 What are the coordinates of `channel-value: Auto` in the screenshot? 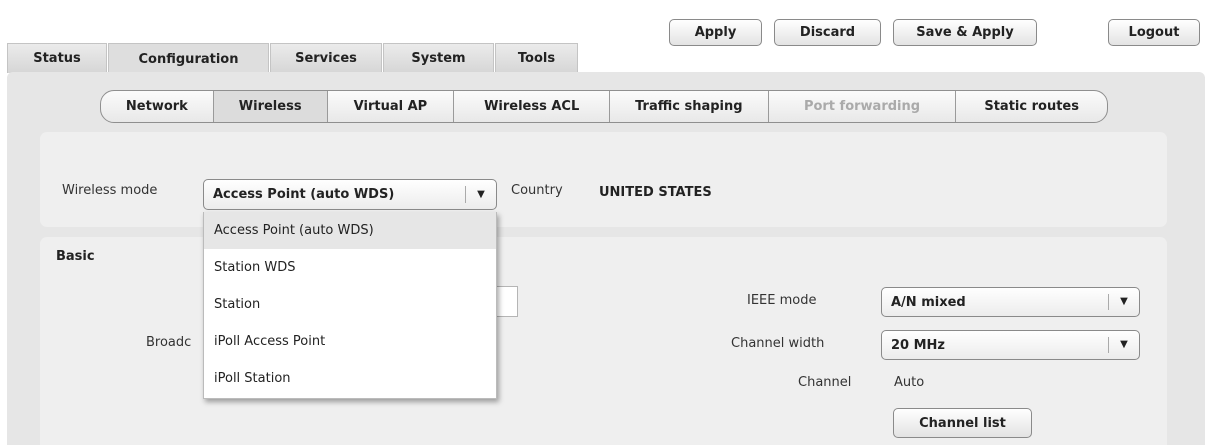 It's located at (909, 382).